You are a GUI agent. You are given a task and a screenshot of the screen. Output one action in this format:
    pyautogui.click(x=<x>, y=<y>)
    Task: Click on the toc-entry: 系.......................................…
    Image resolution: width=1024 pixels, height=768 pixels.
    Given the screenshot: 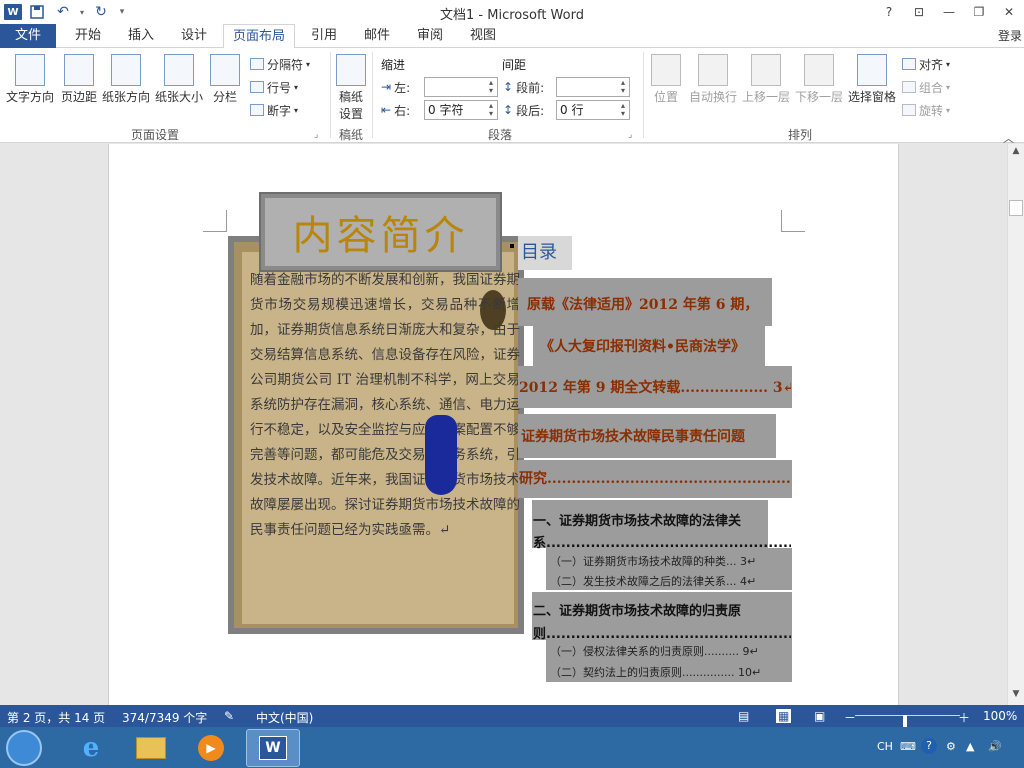 What is the action you would take?
    pyautogui.click(x=662, y=541)
    